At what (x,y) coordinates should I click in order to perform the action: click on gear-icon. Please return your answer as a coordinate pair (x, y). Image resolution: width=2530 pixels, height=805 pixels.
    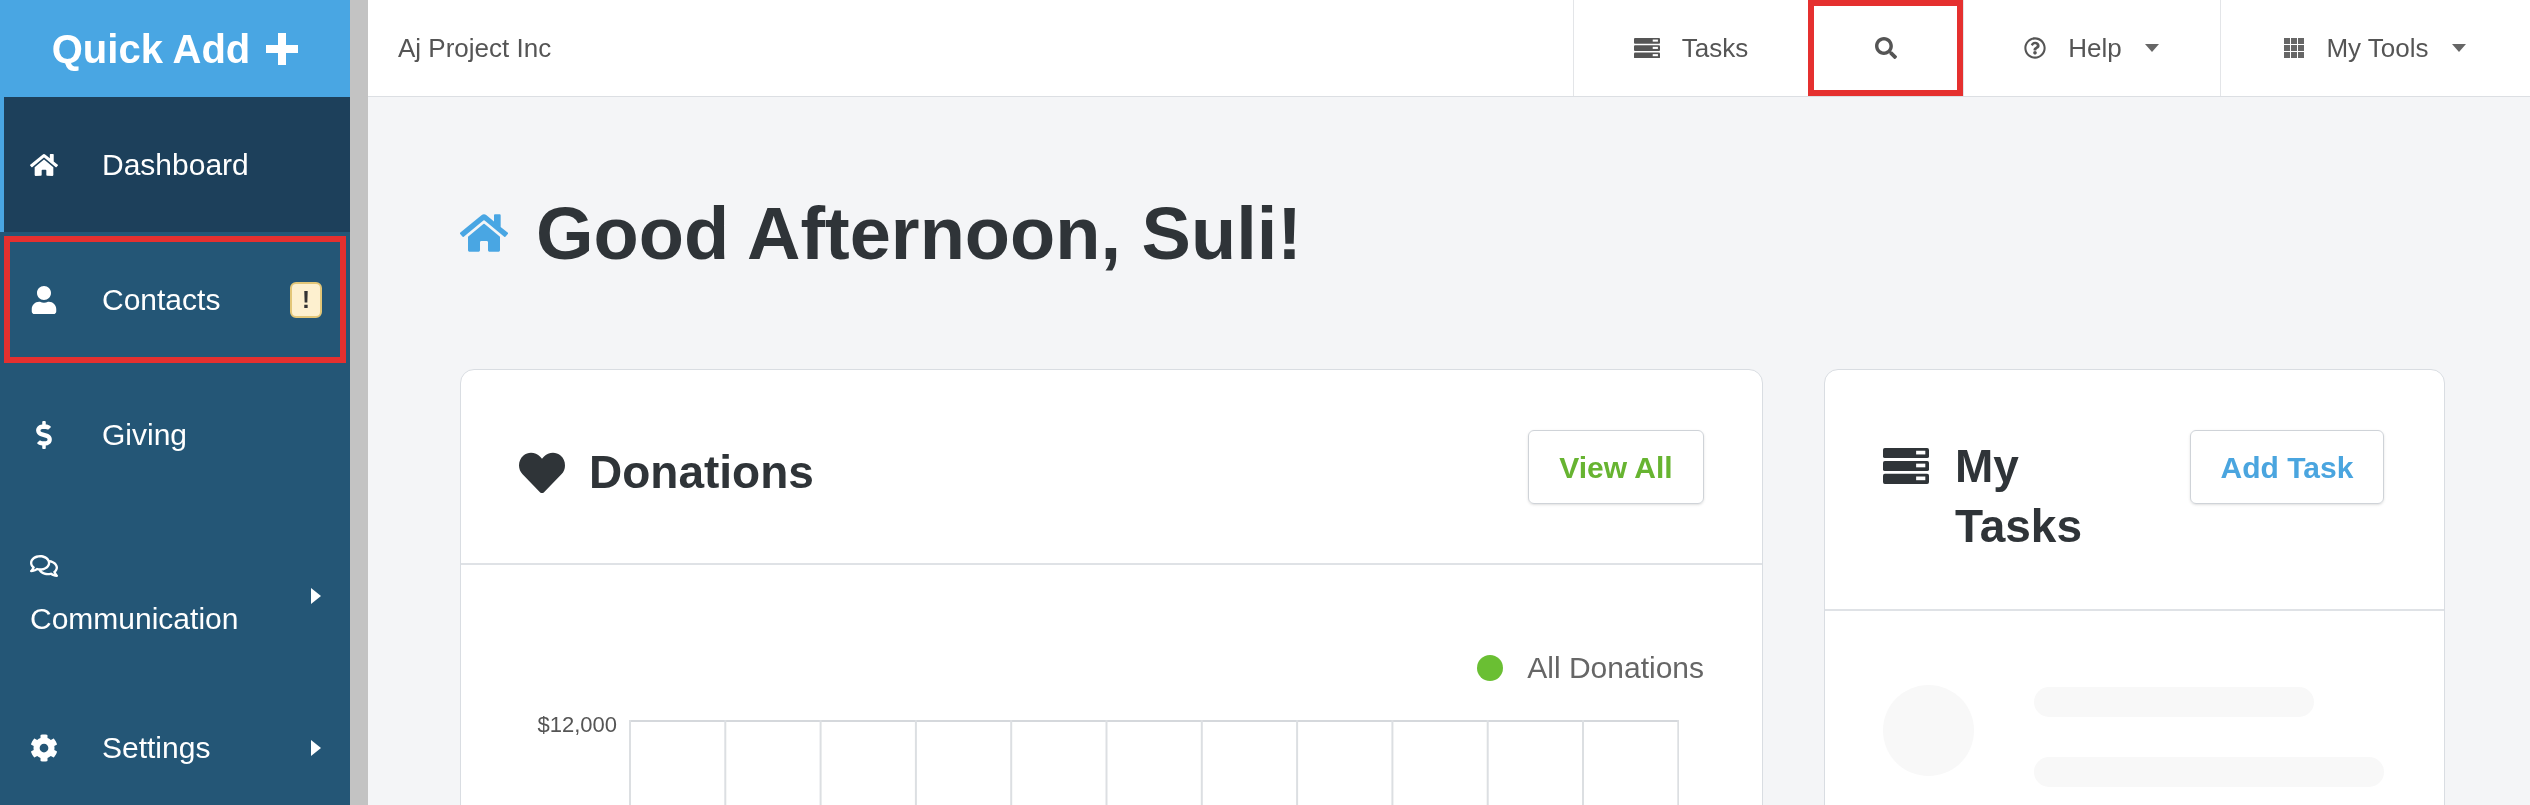
    Looking at the image, I should click on (44, 747).